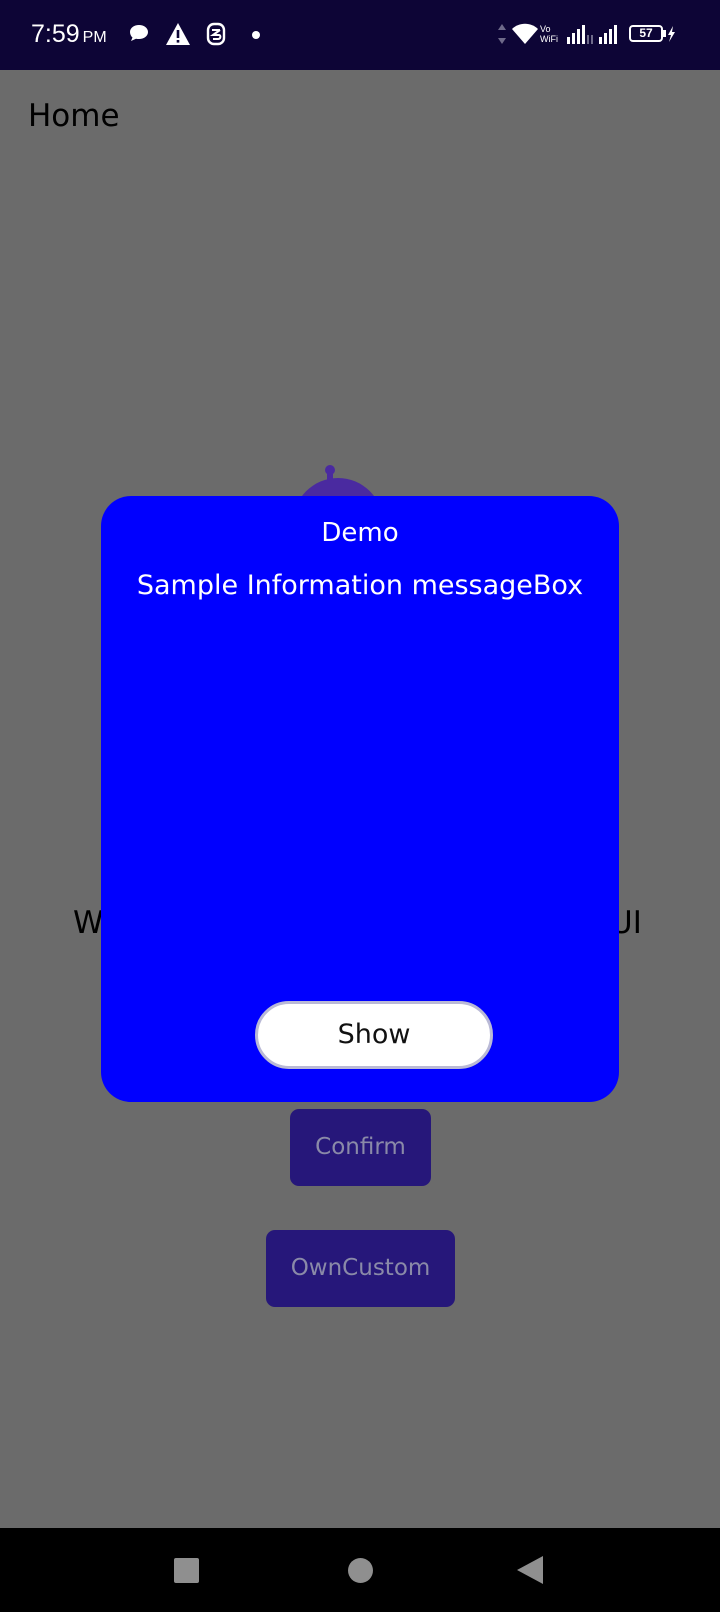  I want to click on confirm-button: Confirm, so click(360, 1147).